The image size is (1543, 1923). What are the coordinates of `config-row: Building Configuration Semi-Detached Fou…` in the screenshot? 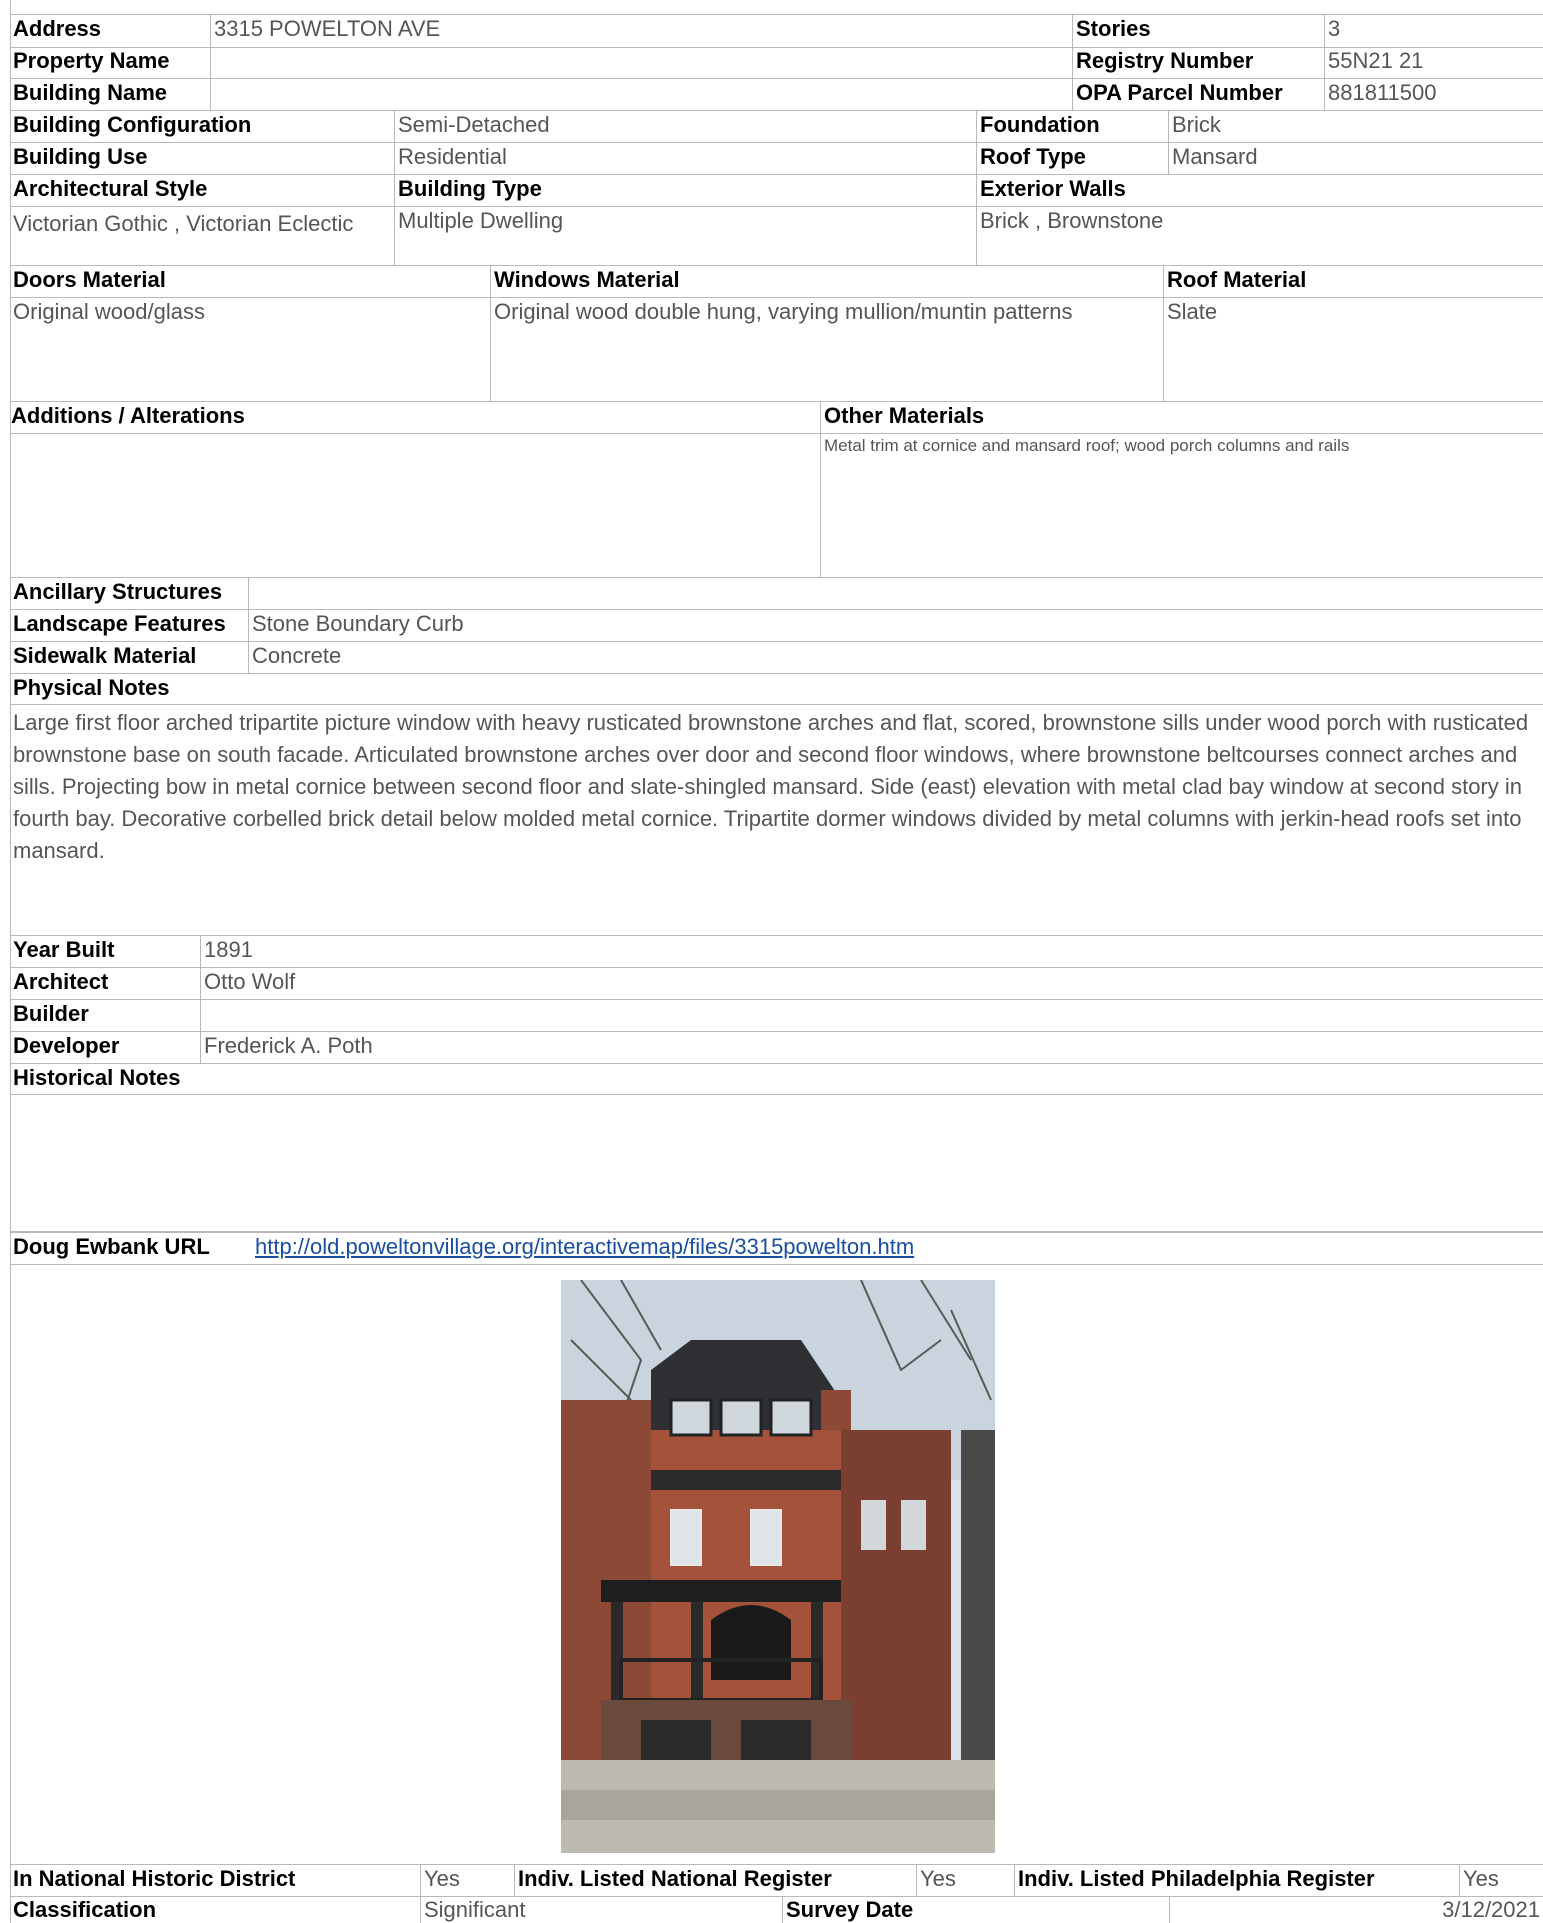 It's located at (776, 127).